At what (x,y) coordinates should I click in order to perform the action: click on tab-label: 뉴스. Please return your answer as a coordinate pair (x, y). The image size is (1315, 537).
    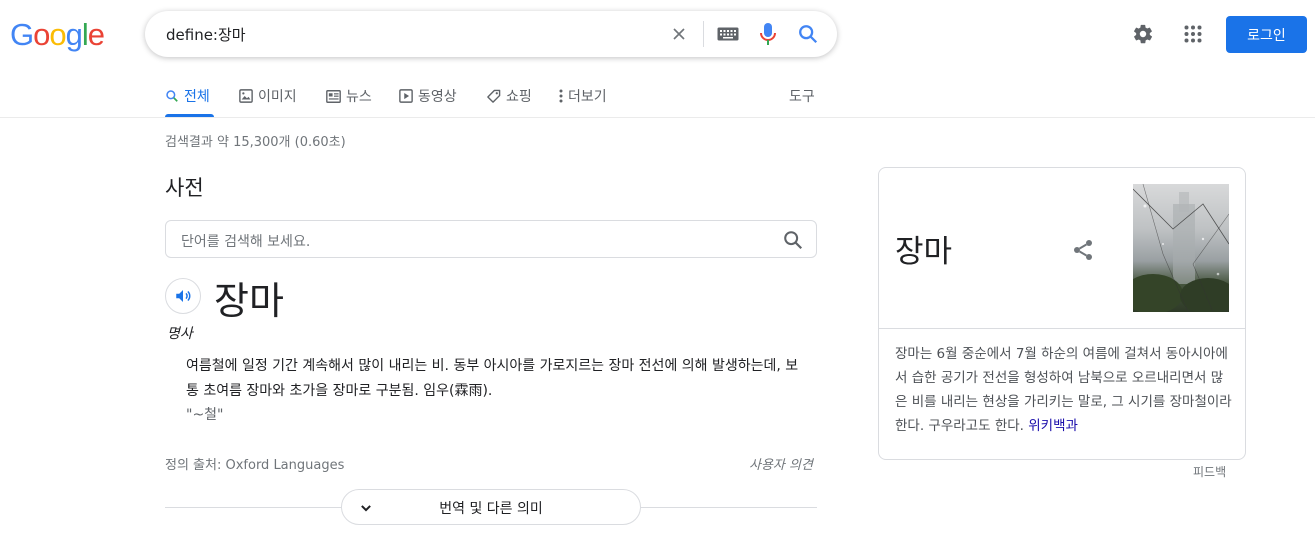
    Looking at the image, I should click on (359, 97).